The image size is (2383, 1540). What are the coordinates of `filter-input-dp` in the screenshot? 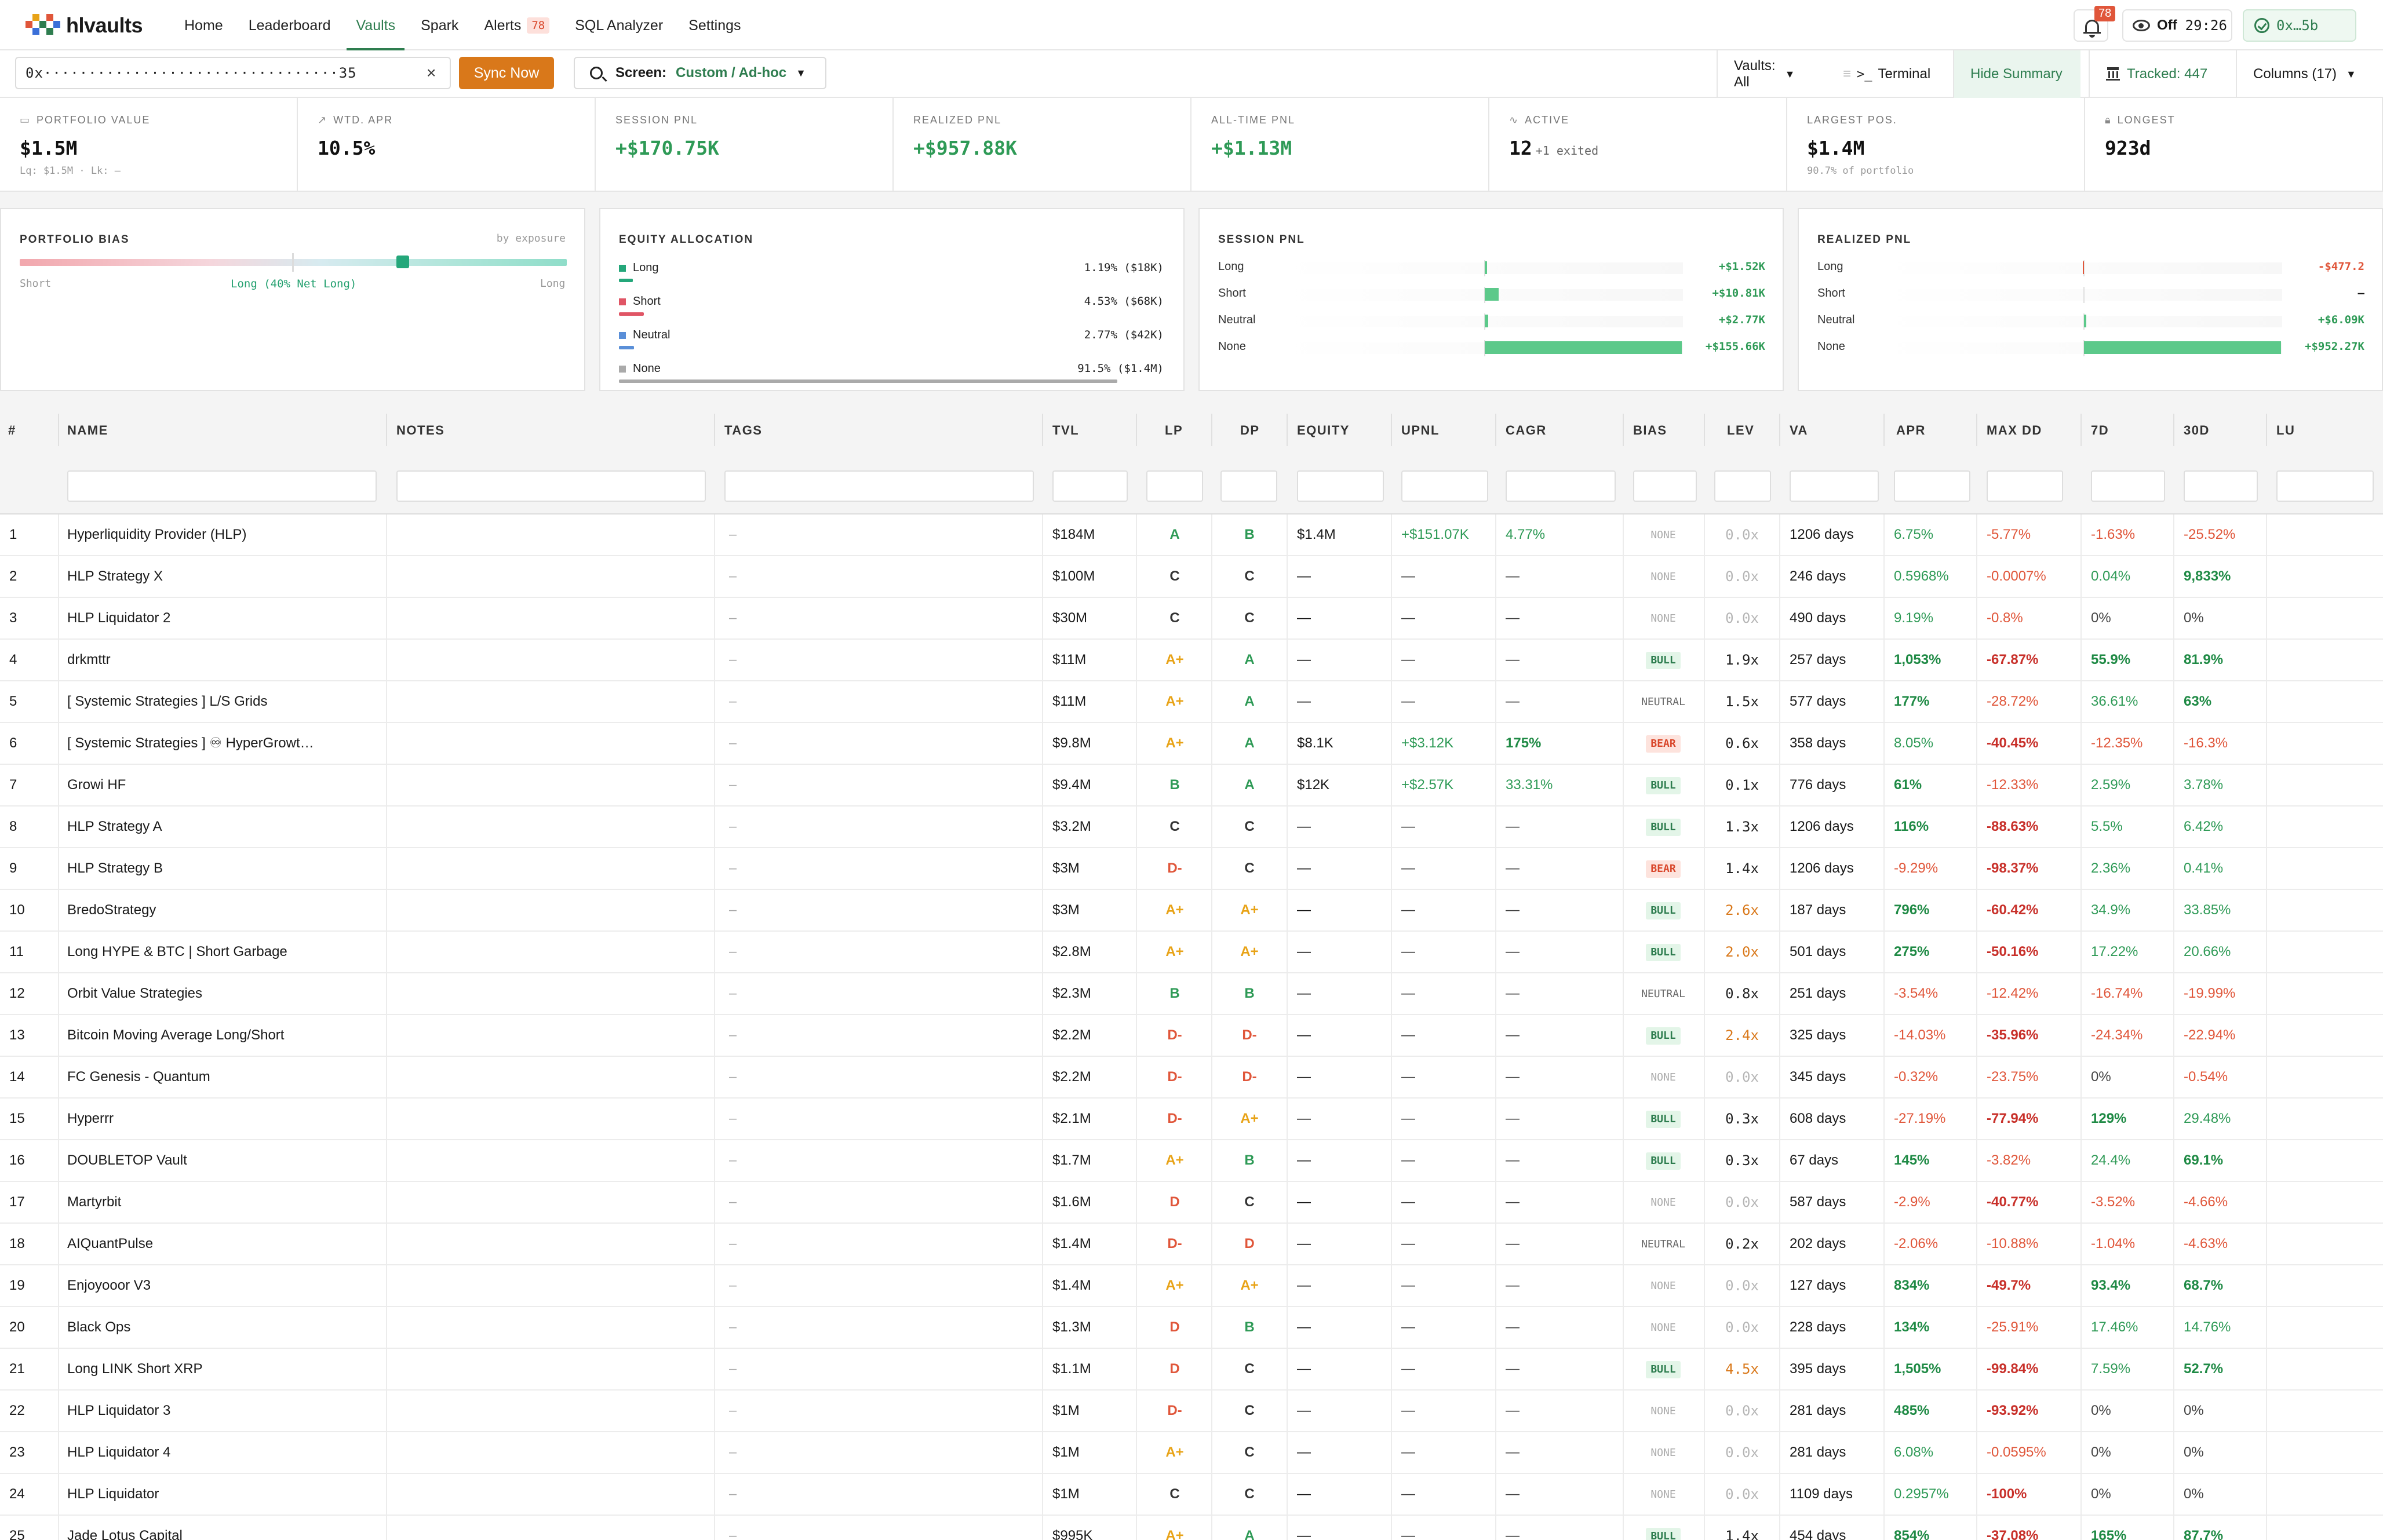 It's located at (1248, 486).